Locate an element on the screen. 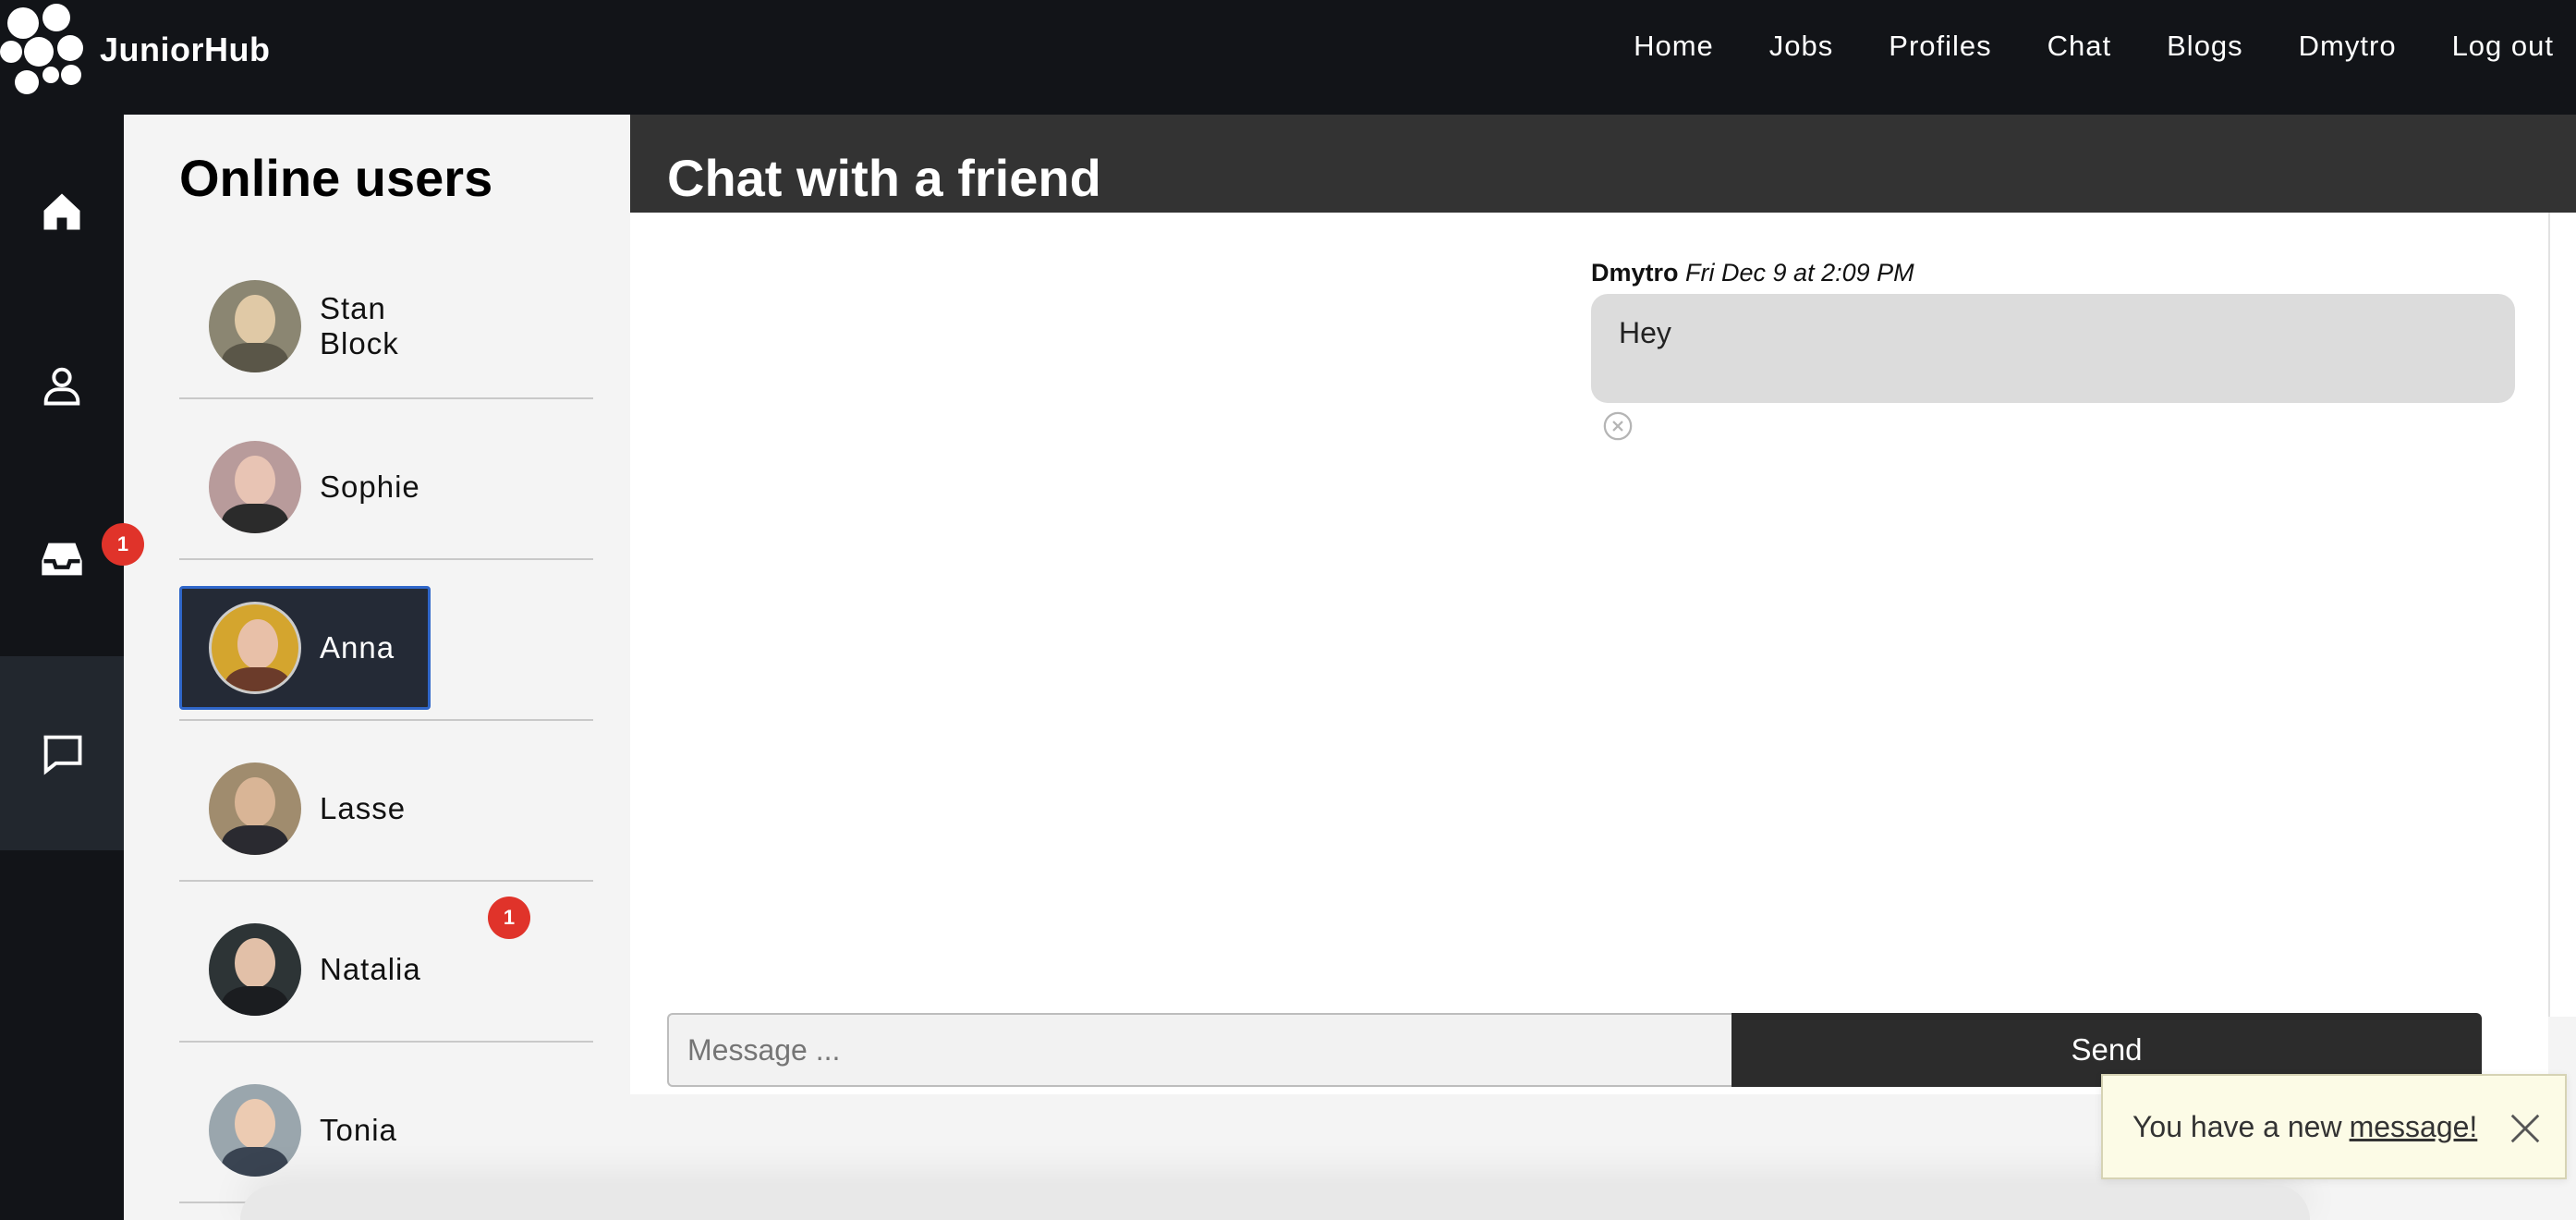 This screenshot has height=1220, width=2576. chat-title: Chat with a friend is located at coordinates (884, 178).